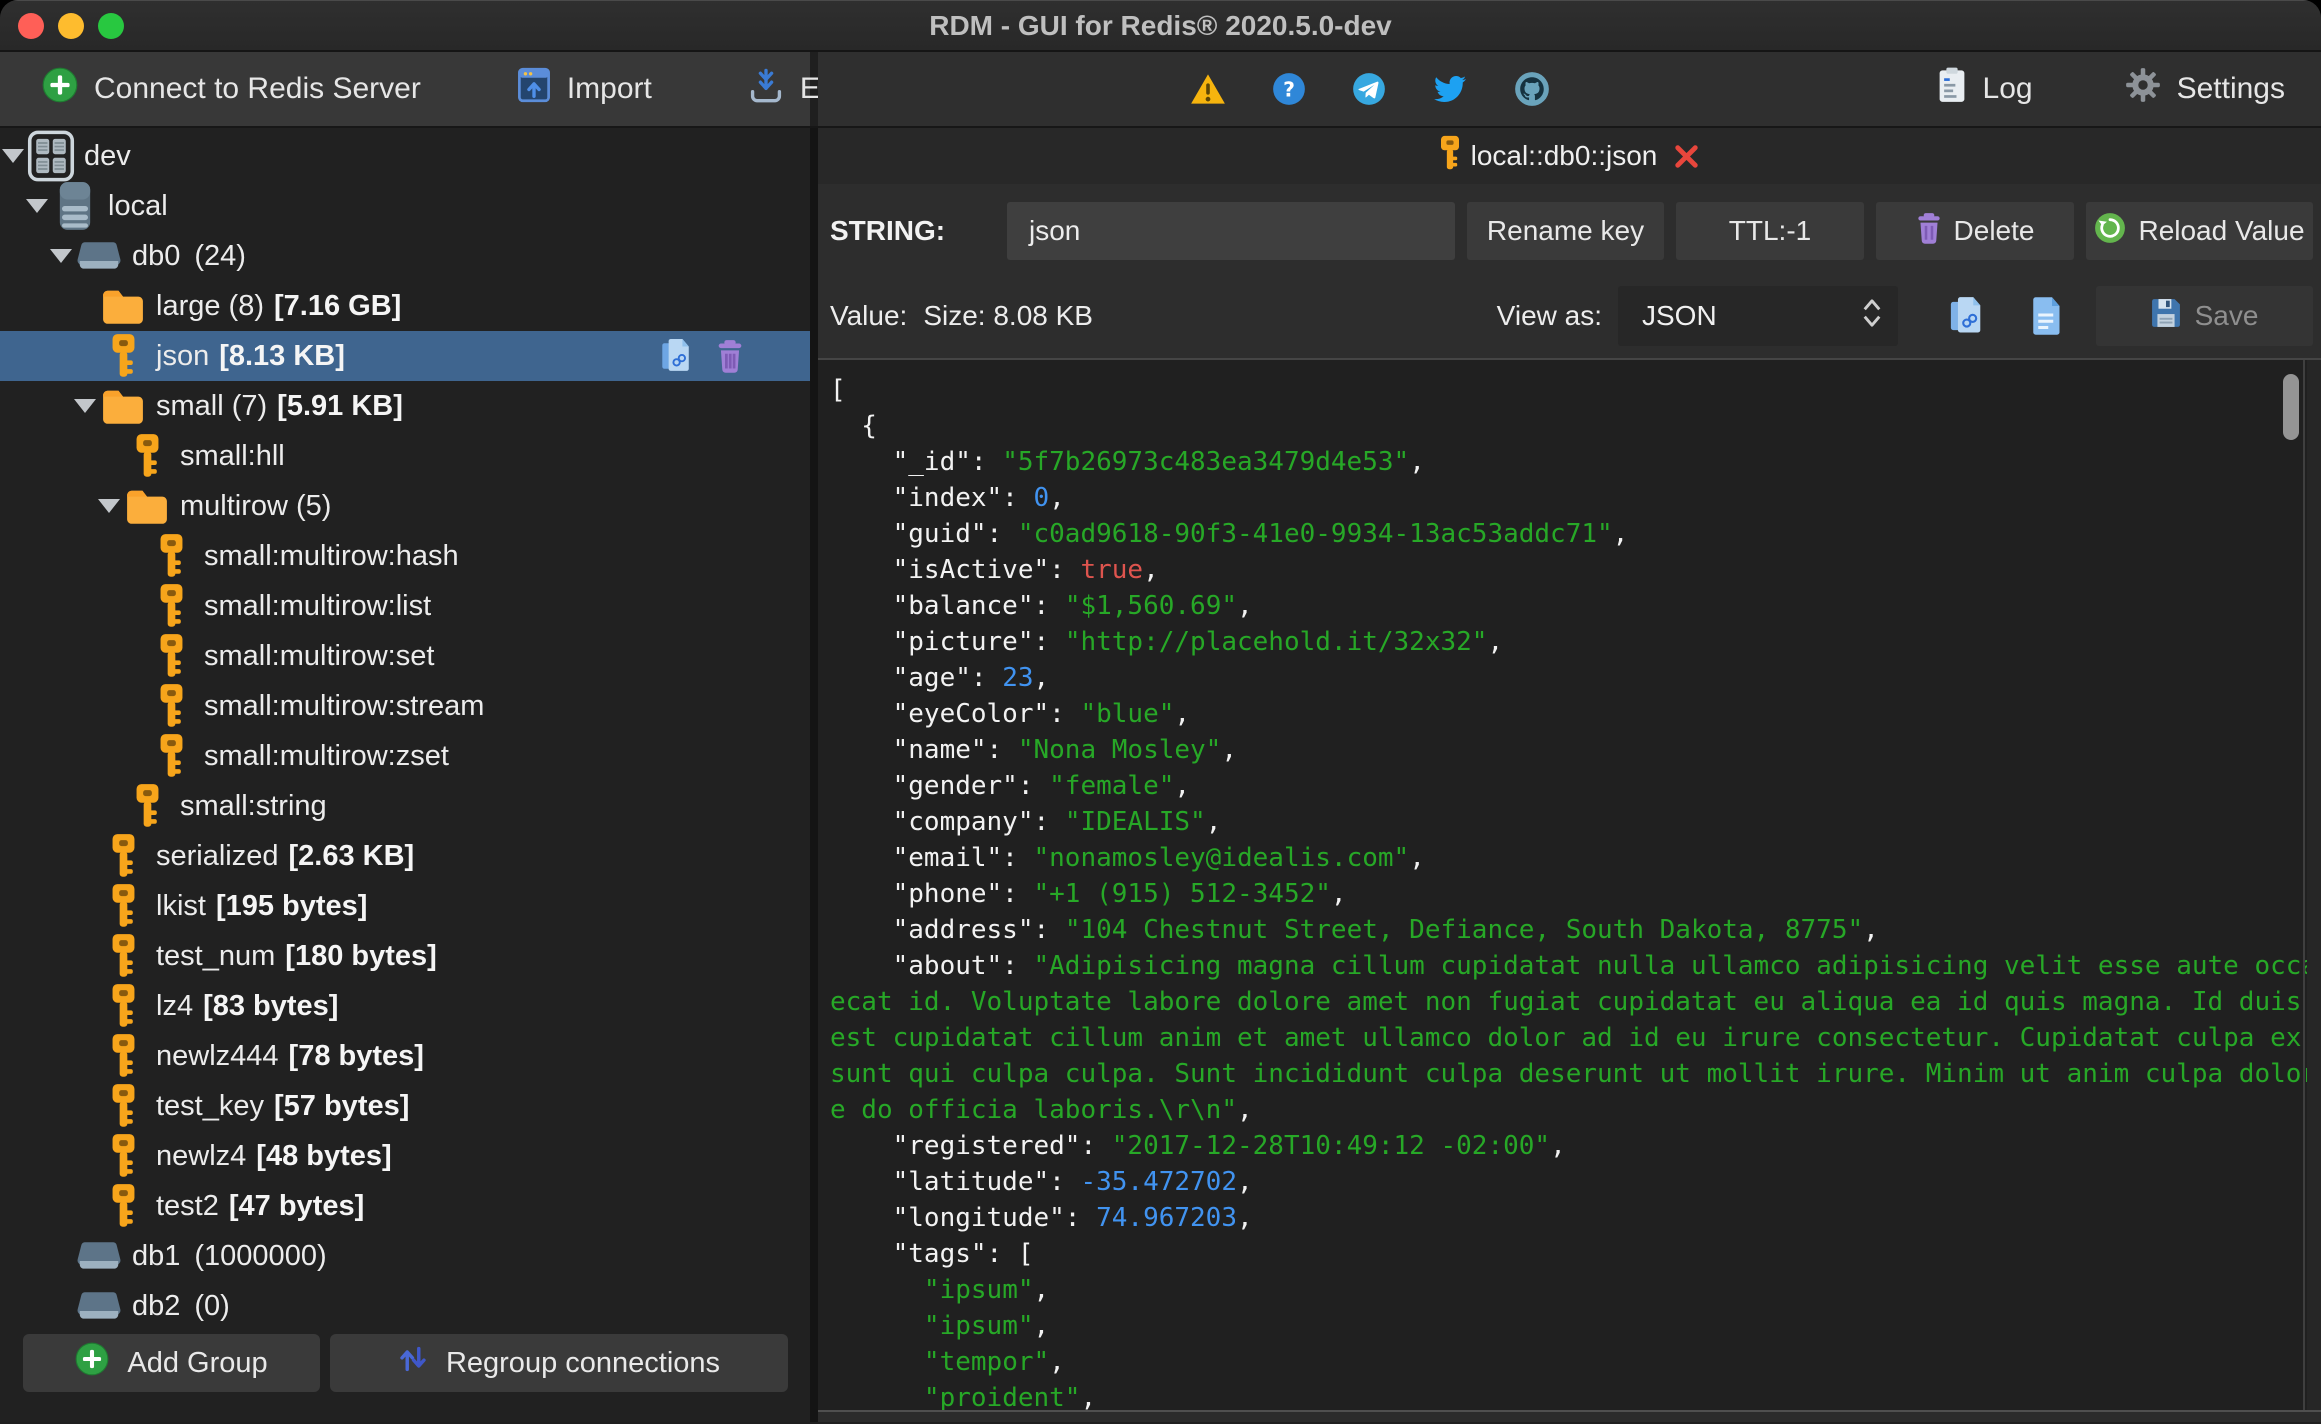 The image size is (2321, 1424). Describe the element at coordinates (1231, 231) in the screenshot. I see `key-name-input: json` at that location.